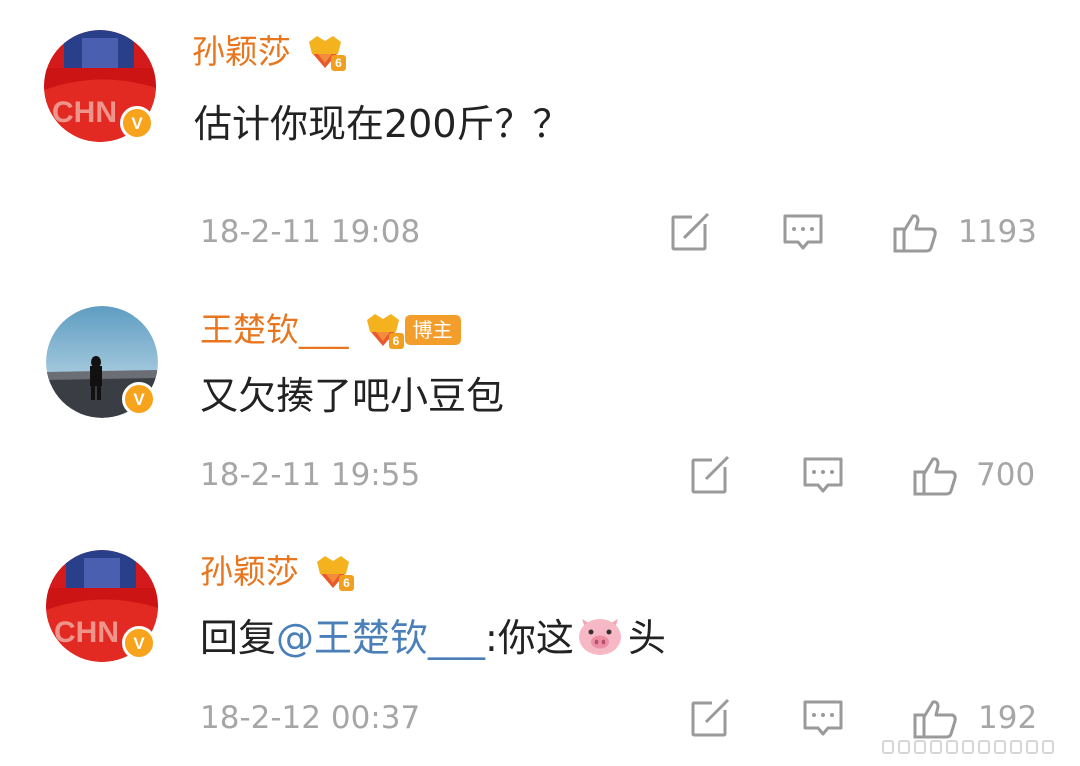 Image resolution: width=1080 pixels, height=766 pixels. I want to click on avatar: V, so click(102, 362).